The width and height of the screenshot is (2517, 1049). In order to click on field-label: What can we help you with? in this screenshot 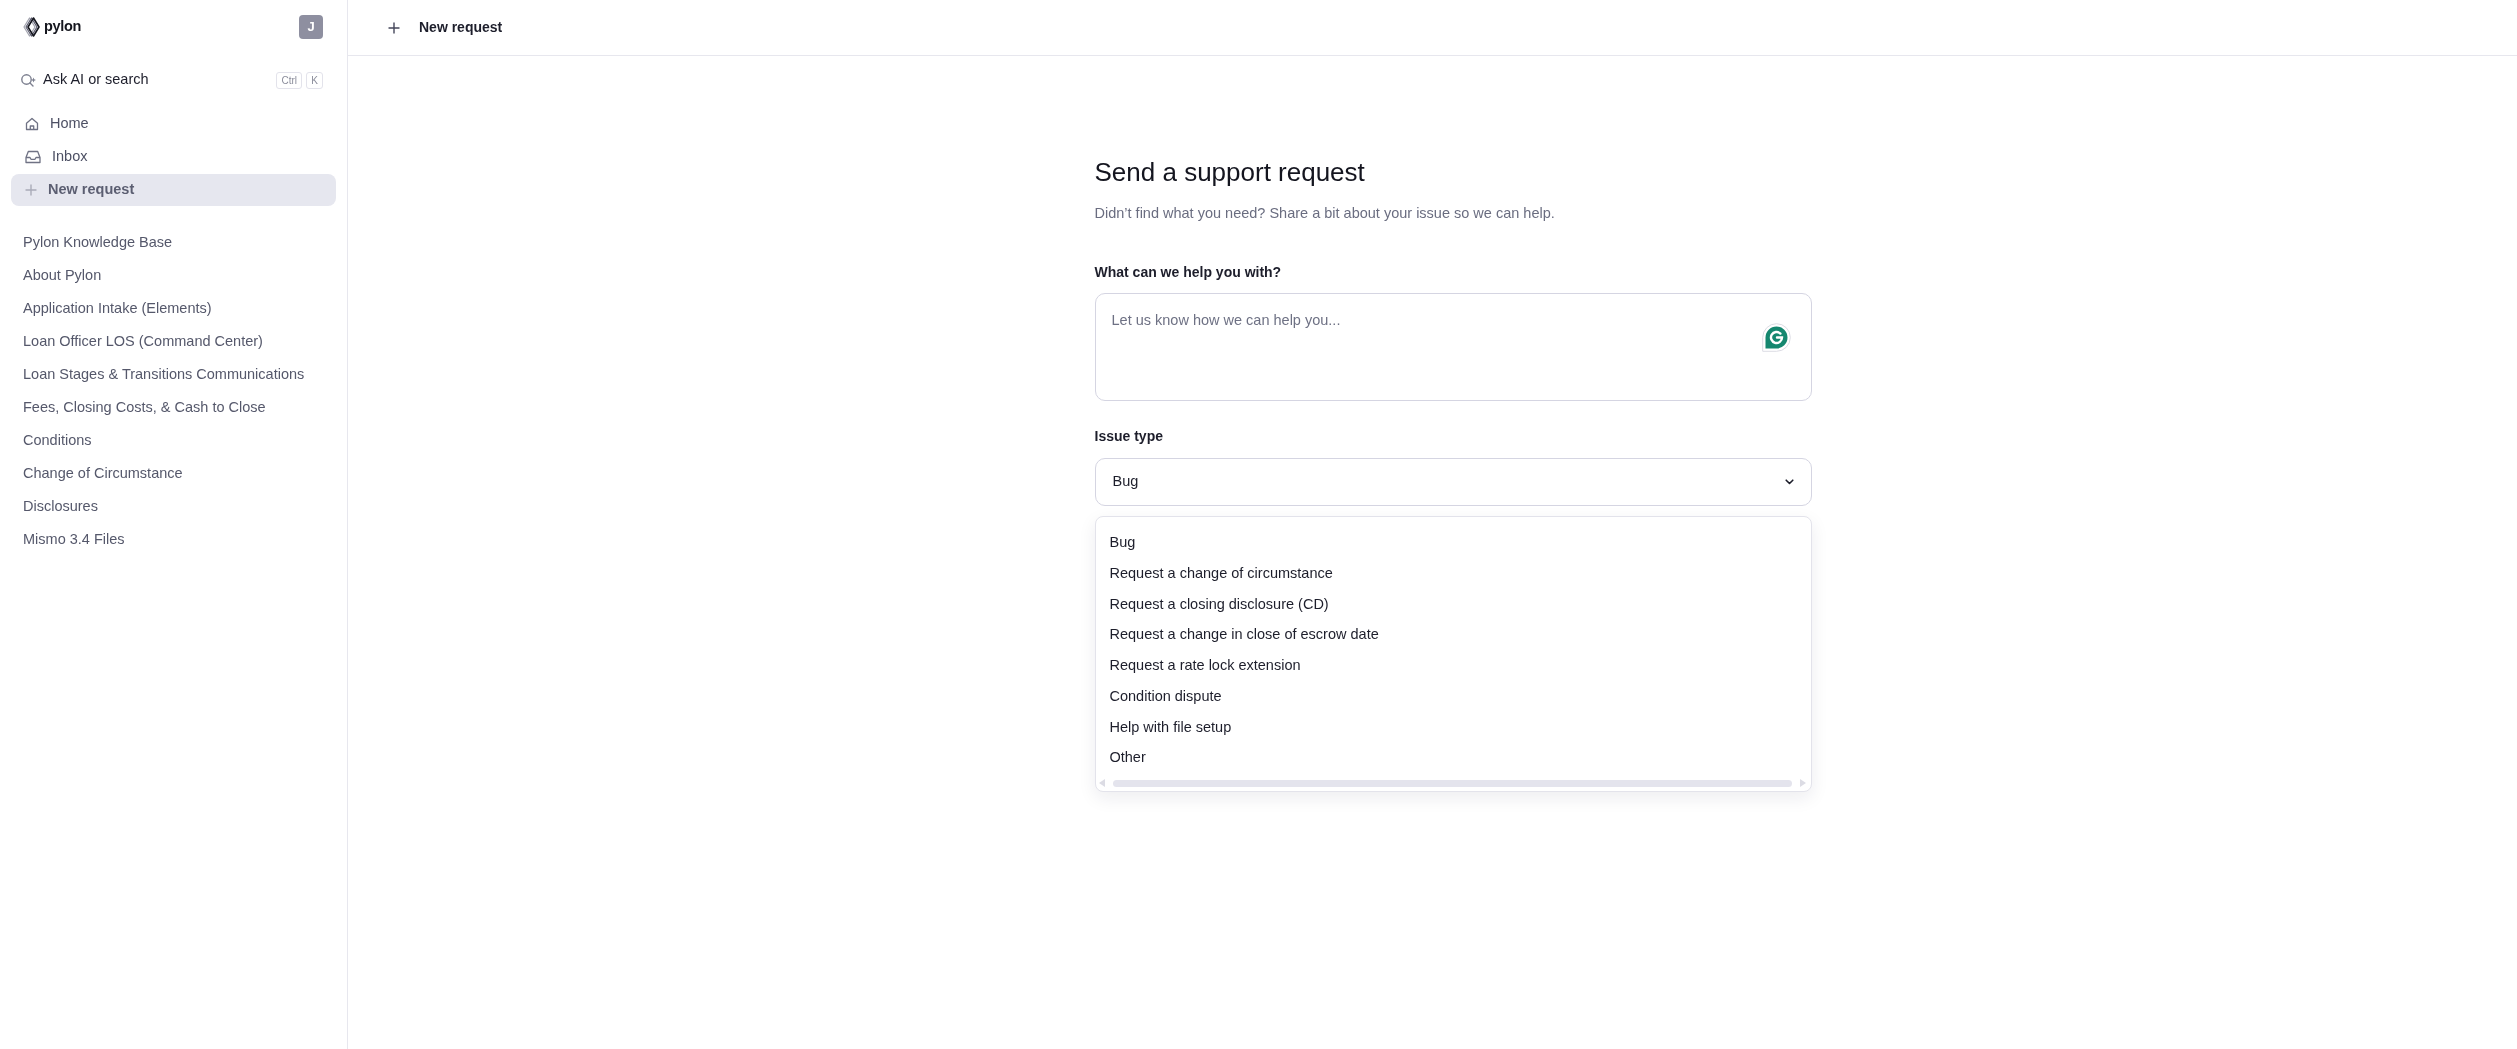, I will do `click(1188, 272)`.